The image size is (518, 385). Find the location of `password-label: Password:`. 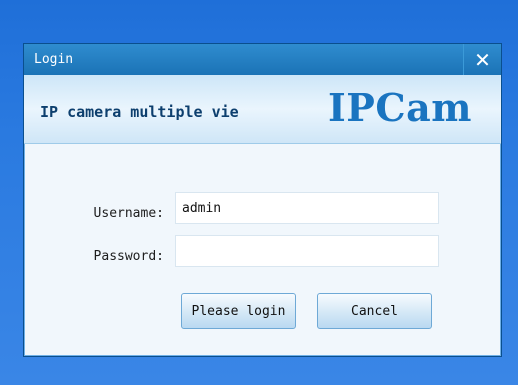

password-label: Password: is located at coordinates (128, 256).